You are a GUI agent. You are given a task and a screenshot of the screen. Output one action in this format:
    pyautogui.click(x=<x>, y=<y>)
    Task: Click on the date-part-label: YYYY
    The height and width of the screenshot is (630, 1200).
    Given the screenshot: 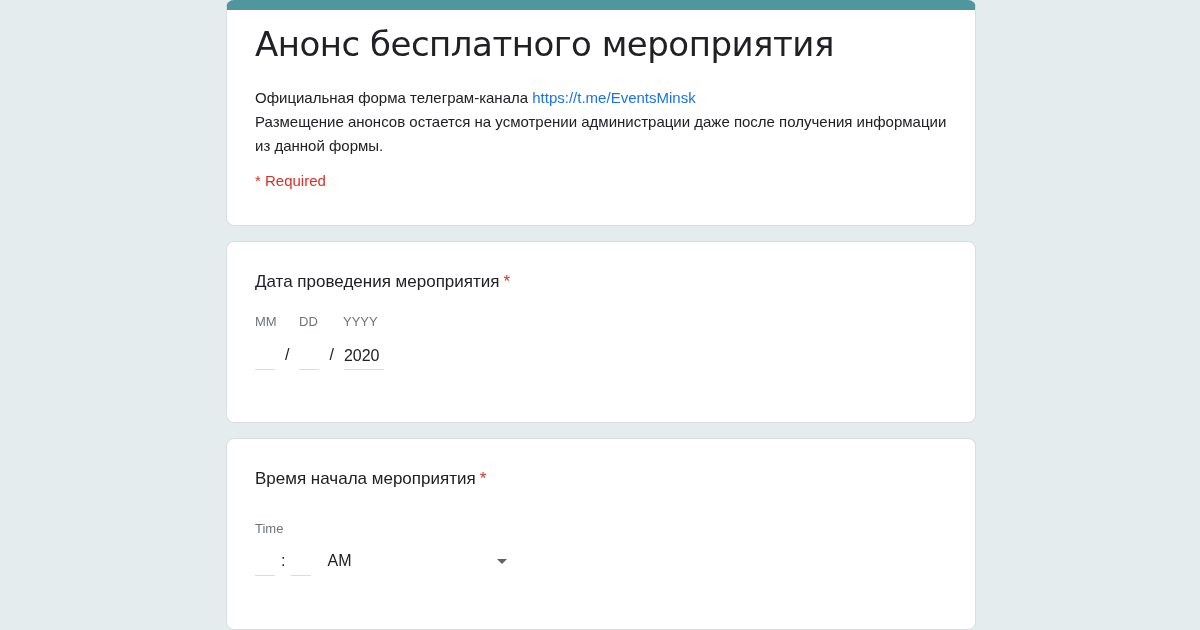 What is the action you would take?
    pyautogui.click(x=361, y=321)
    